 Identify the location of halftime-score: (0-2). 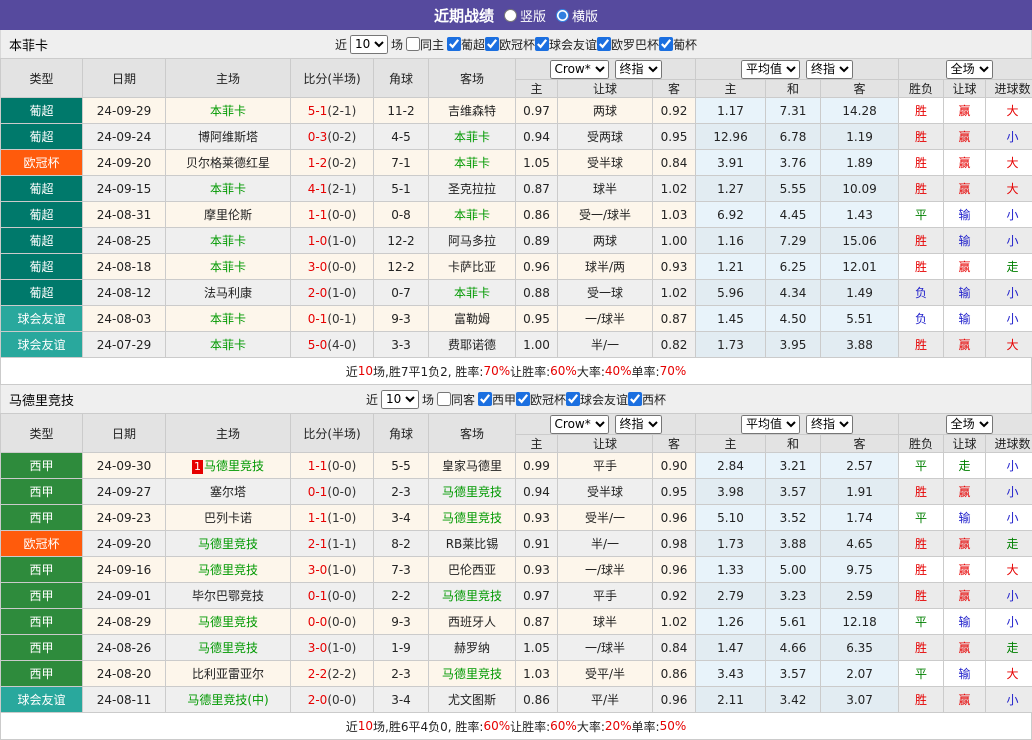
(341, 137).